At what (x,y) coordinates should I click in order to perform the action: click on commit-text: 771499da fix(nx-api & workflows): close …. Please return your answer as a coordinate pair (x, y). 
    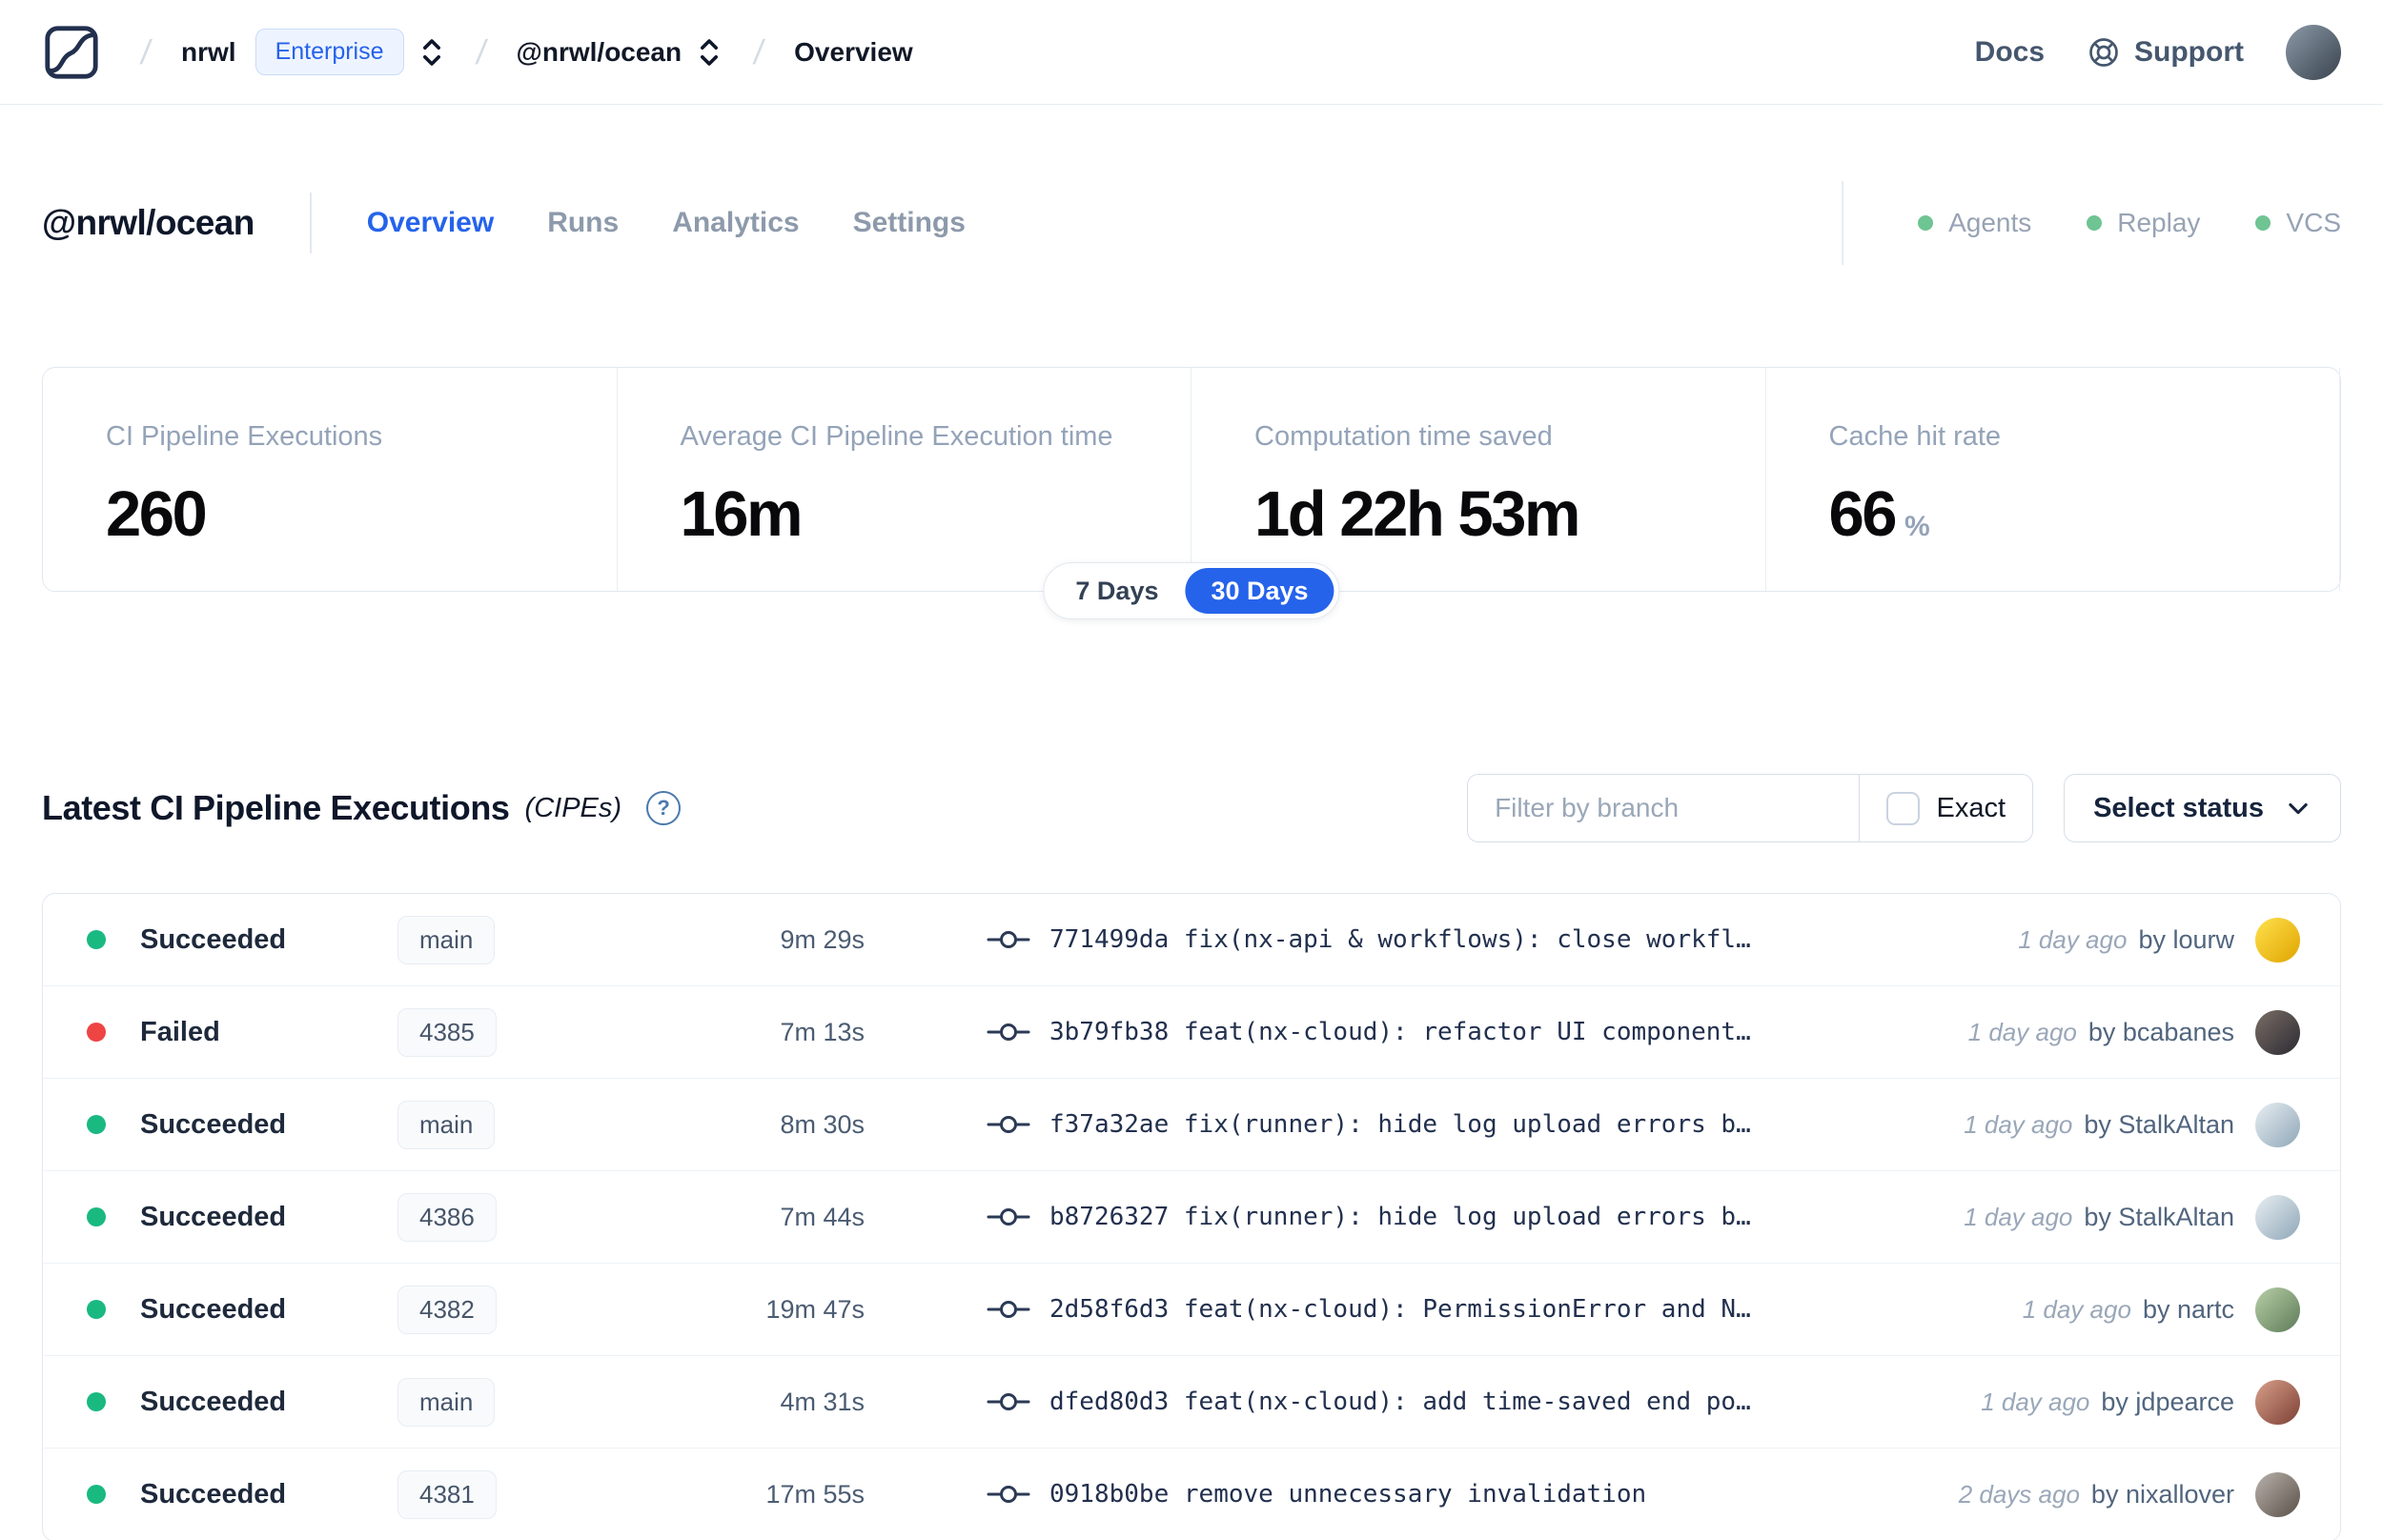
    Looking at the image, I should click on (1400, 939).